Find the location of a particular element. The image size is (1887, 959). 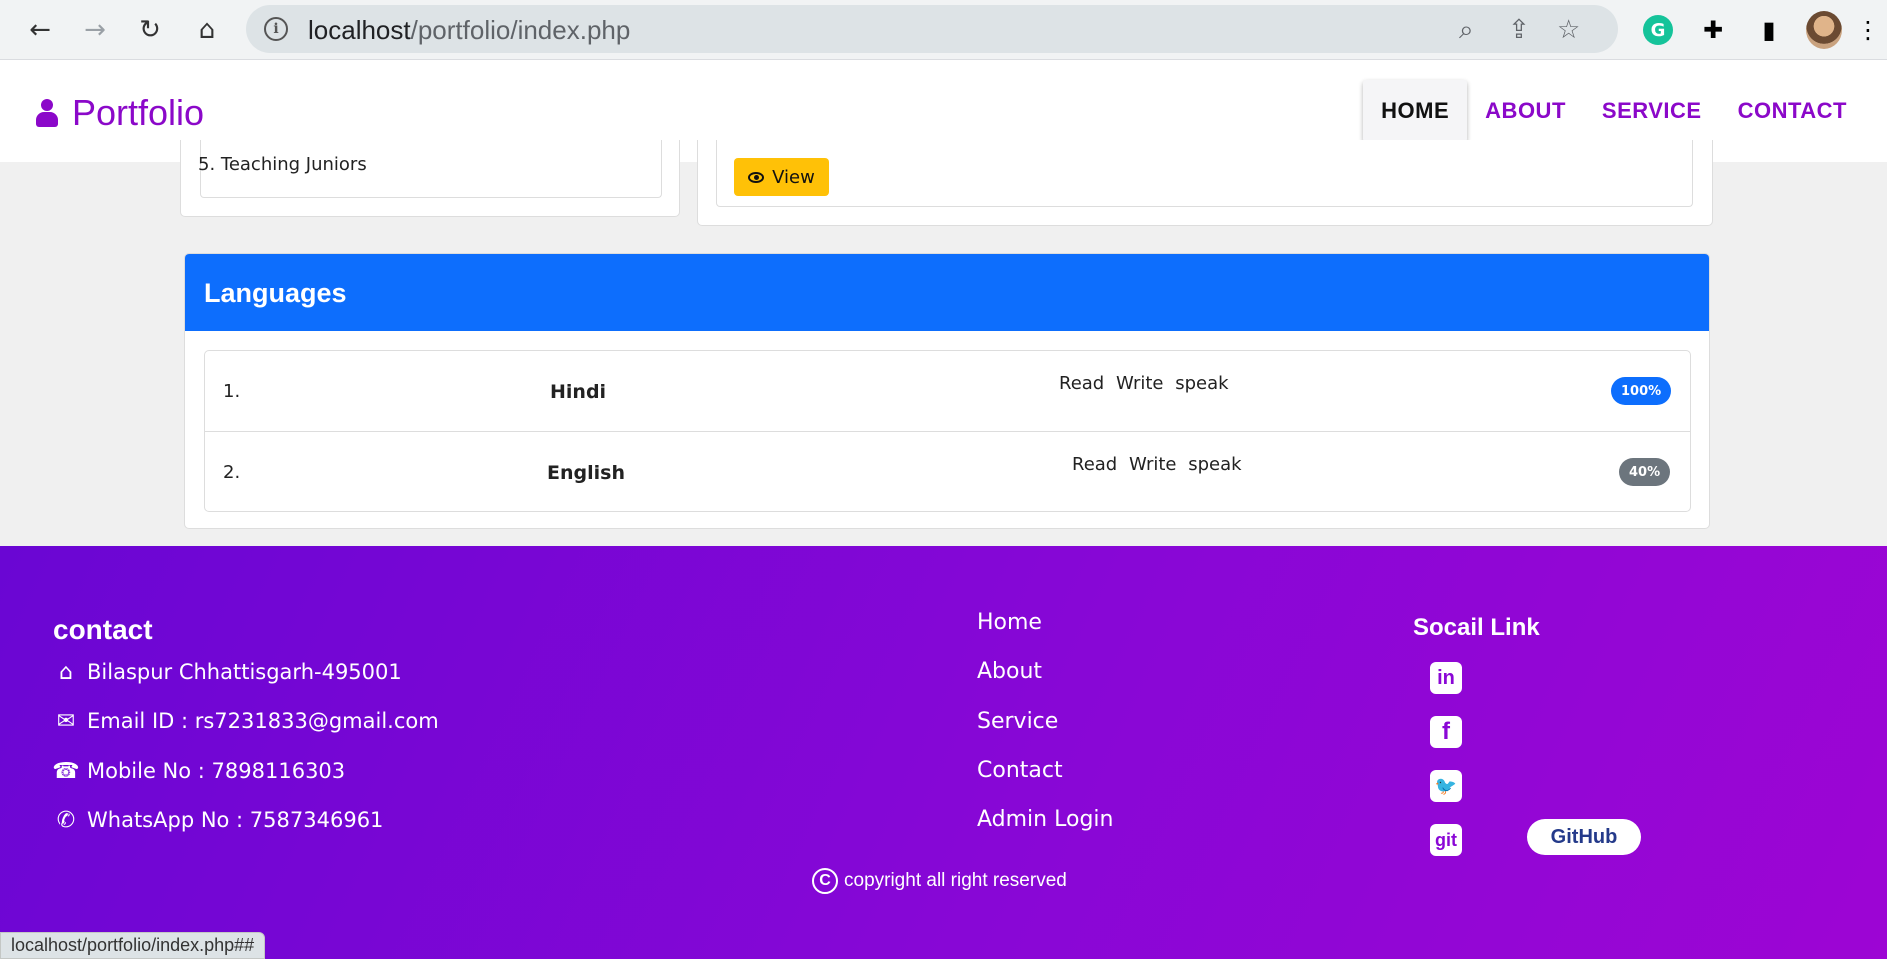

phone-icon: ☎ is located at coordinates (66, 771).